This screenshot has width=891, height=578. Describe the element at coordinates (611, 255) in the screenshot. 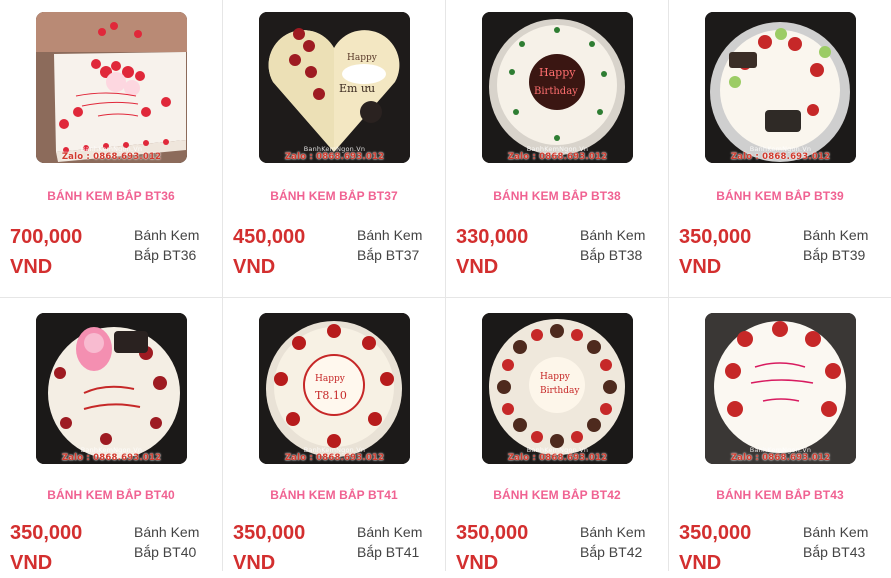

I see `alt-line-2: Bắp BT38` at that location.